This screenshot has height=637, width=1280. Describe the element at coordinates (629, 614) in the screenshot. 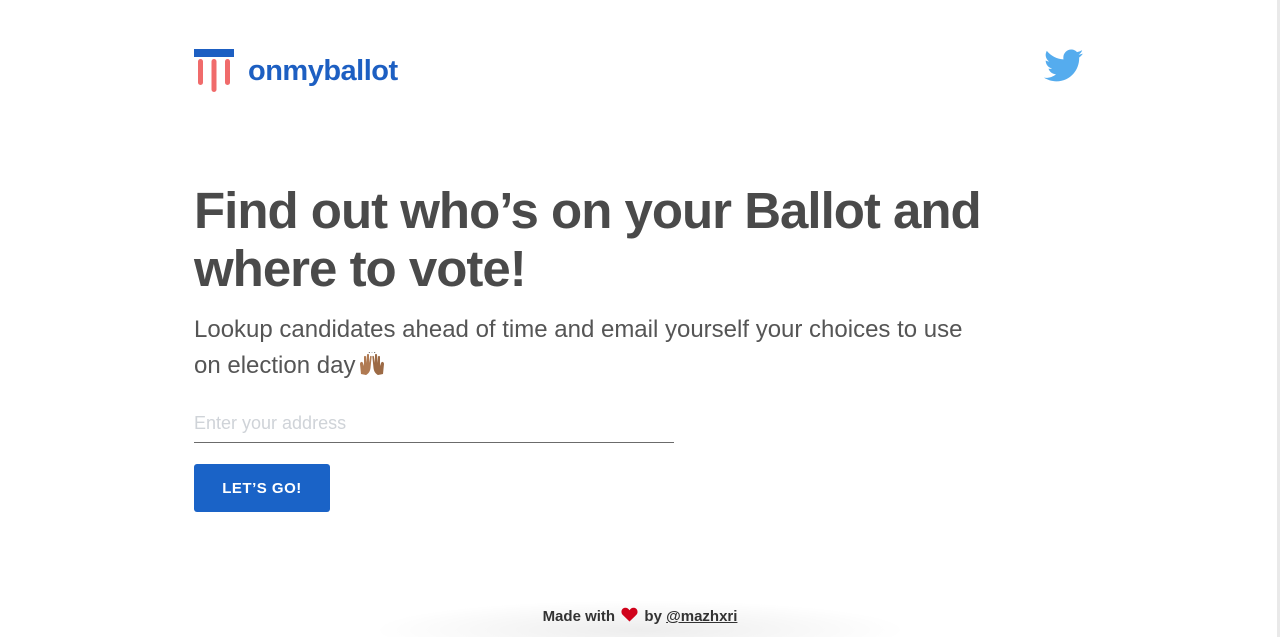

I see `heart-icon` at that location.